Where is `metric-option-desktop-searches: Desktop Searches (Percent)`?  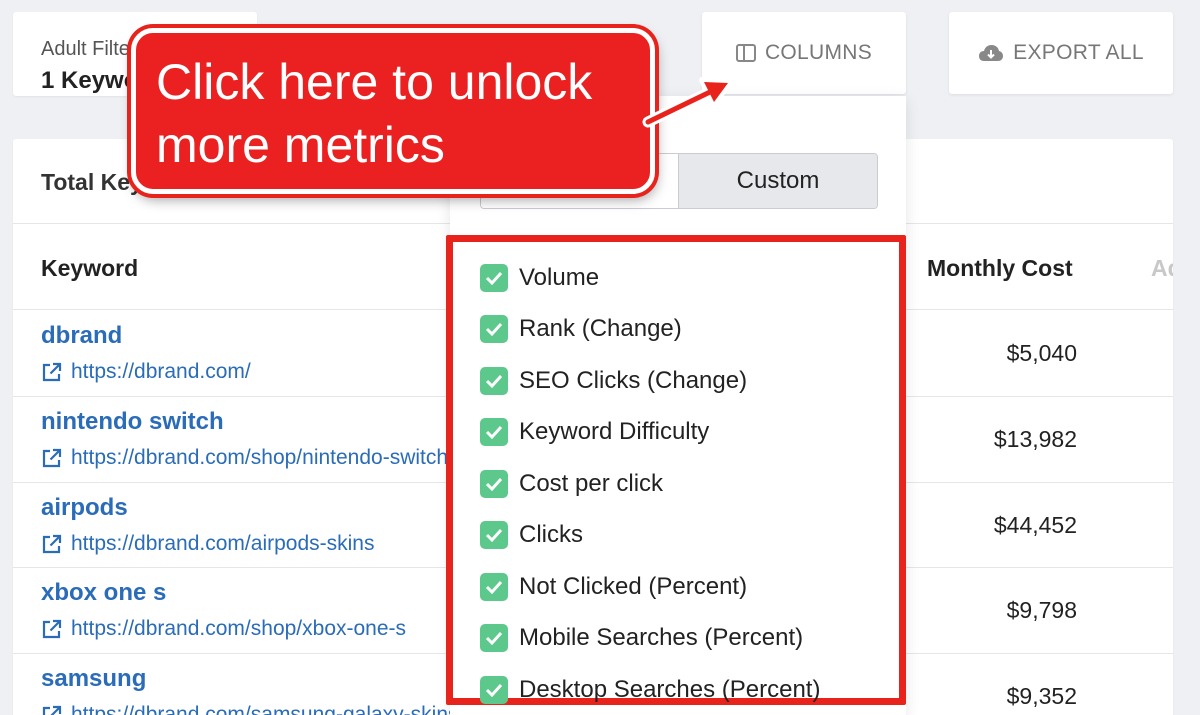
metric-option-desktop-searches: Desktop Searches (Percent) is located at coordinates (676, 689).